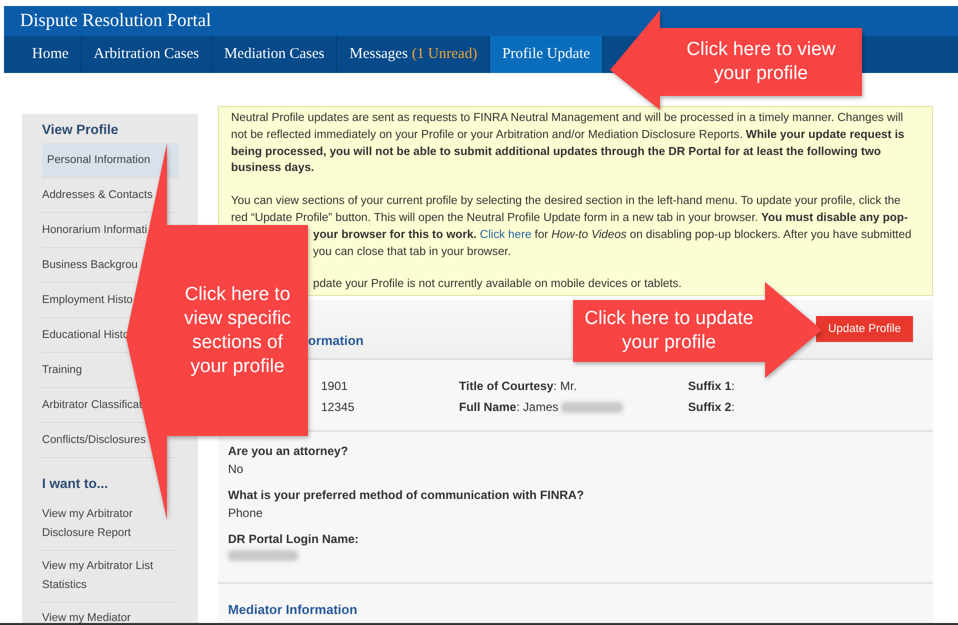  What do you see at coordinates (110, 524) in the screenshot?
I see `sidebar-item: View my Arbitrator Disclosure Report` at bounding box center [110, 524].